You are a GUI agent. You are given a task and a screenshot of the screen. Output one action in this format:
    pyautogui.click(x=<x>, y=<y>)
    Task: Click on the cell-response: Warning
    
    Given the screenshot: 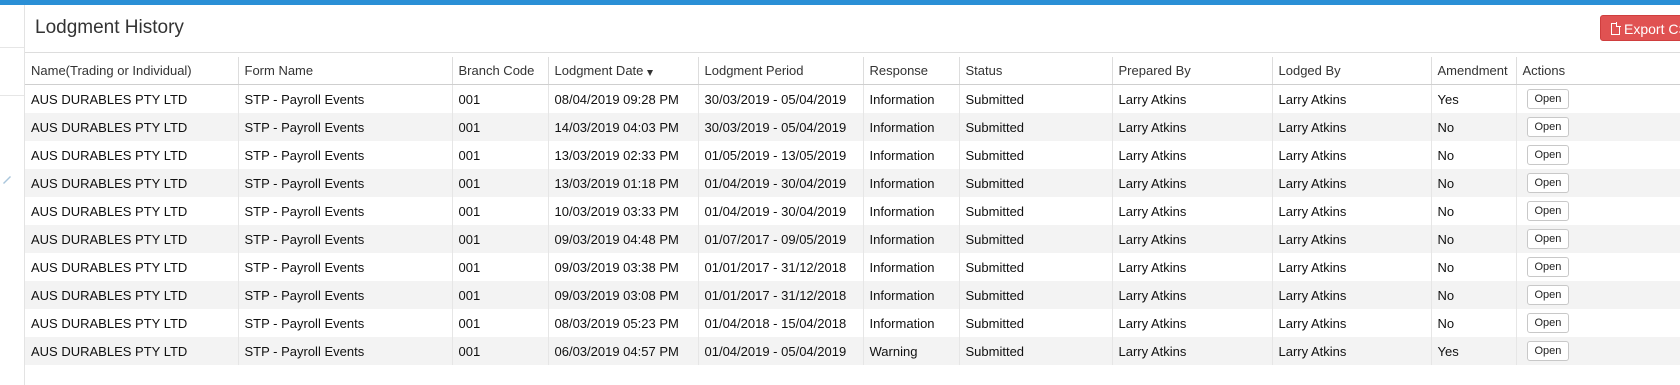 What is the action you would take?
    pyautogui.click(x=911, y=351)
    